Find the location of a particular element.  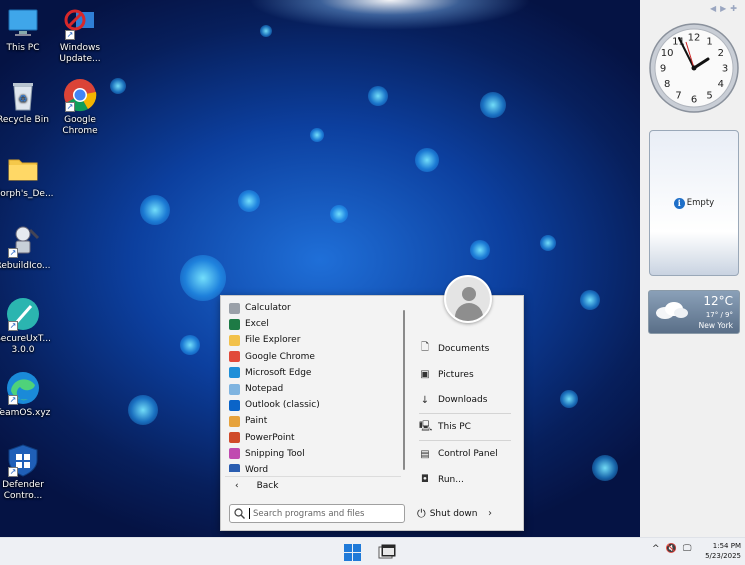

user-avatar is located at coordinates (468, 299).